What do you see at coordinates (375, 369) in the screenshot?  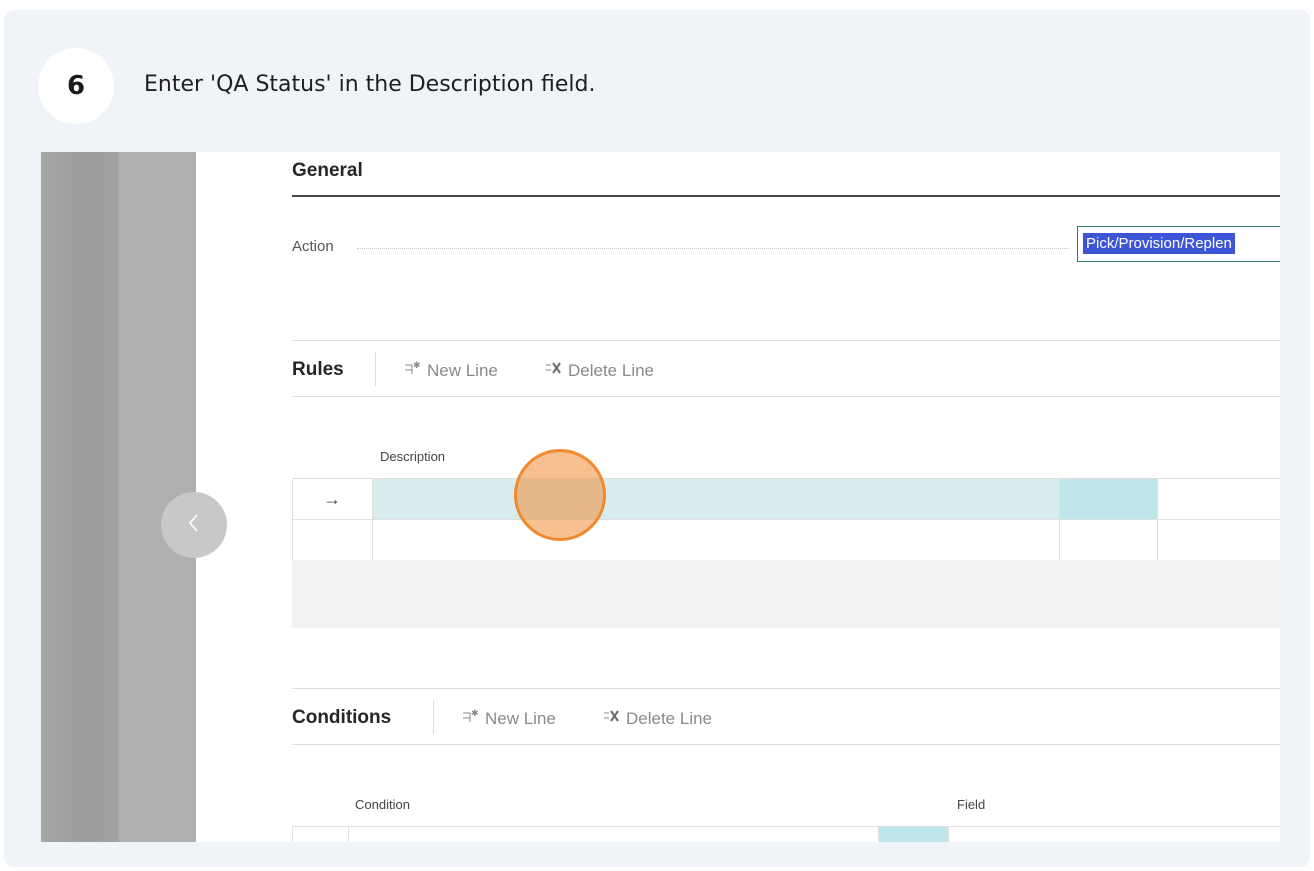 I see `rules-toolbar-separator` at bounding box center [375, 369].